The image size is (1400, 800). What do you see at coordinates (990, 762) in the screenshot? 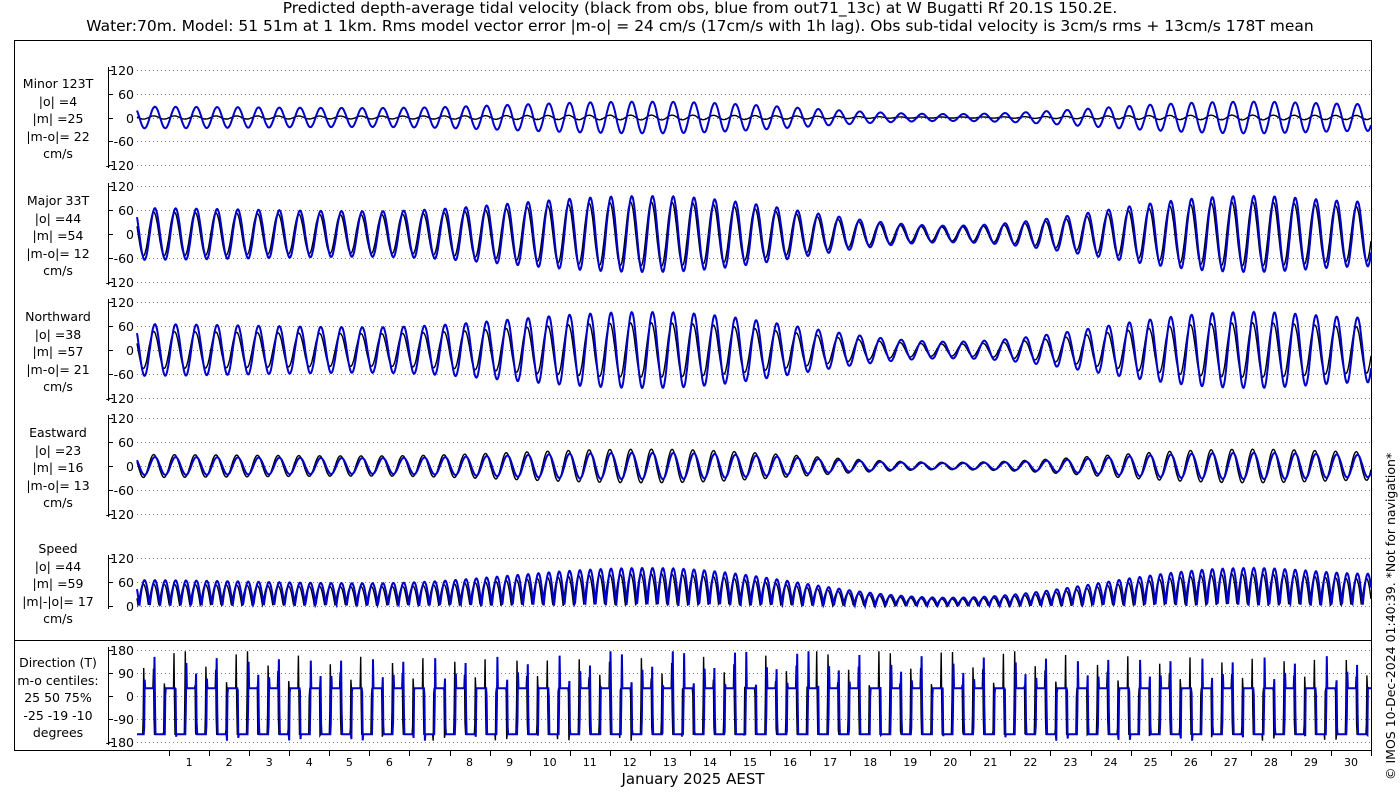
I see `x-tick-label: 21` at bounding box center [990, 762].